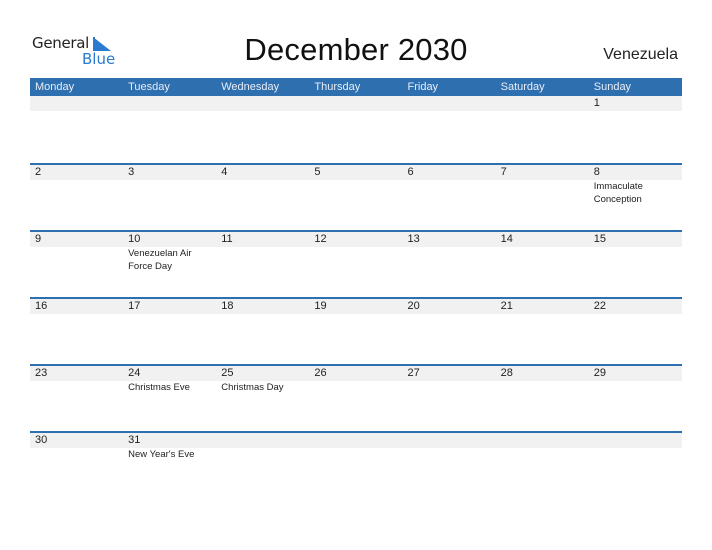 Image resolution: width=712 pixels, height=550 pixels. I want to click on day-cell: 12, so click(355, 264).